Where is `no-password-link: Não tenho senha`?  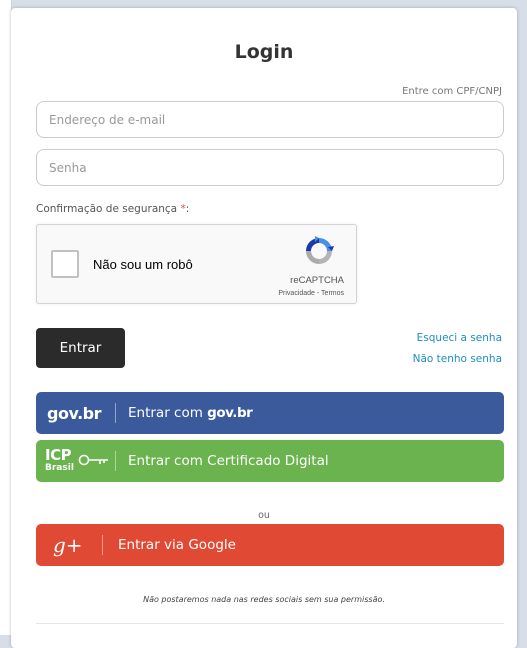 no-password-link: Não tenho senha is located at coordinates (457, 359).